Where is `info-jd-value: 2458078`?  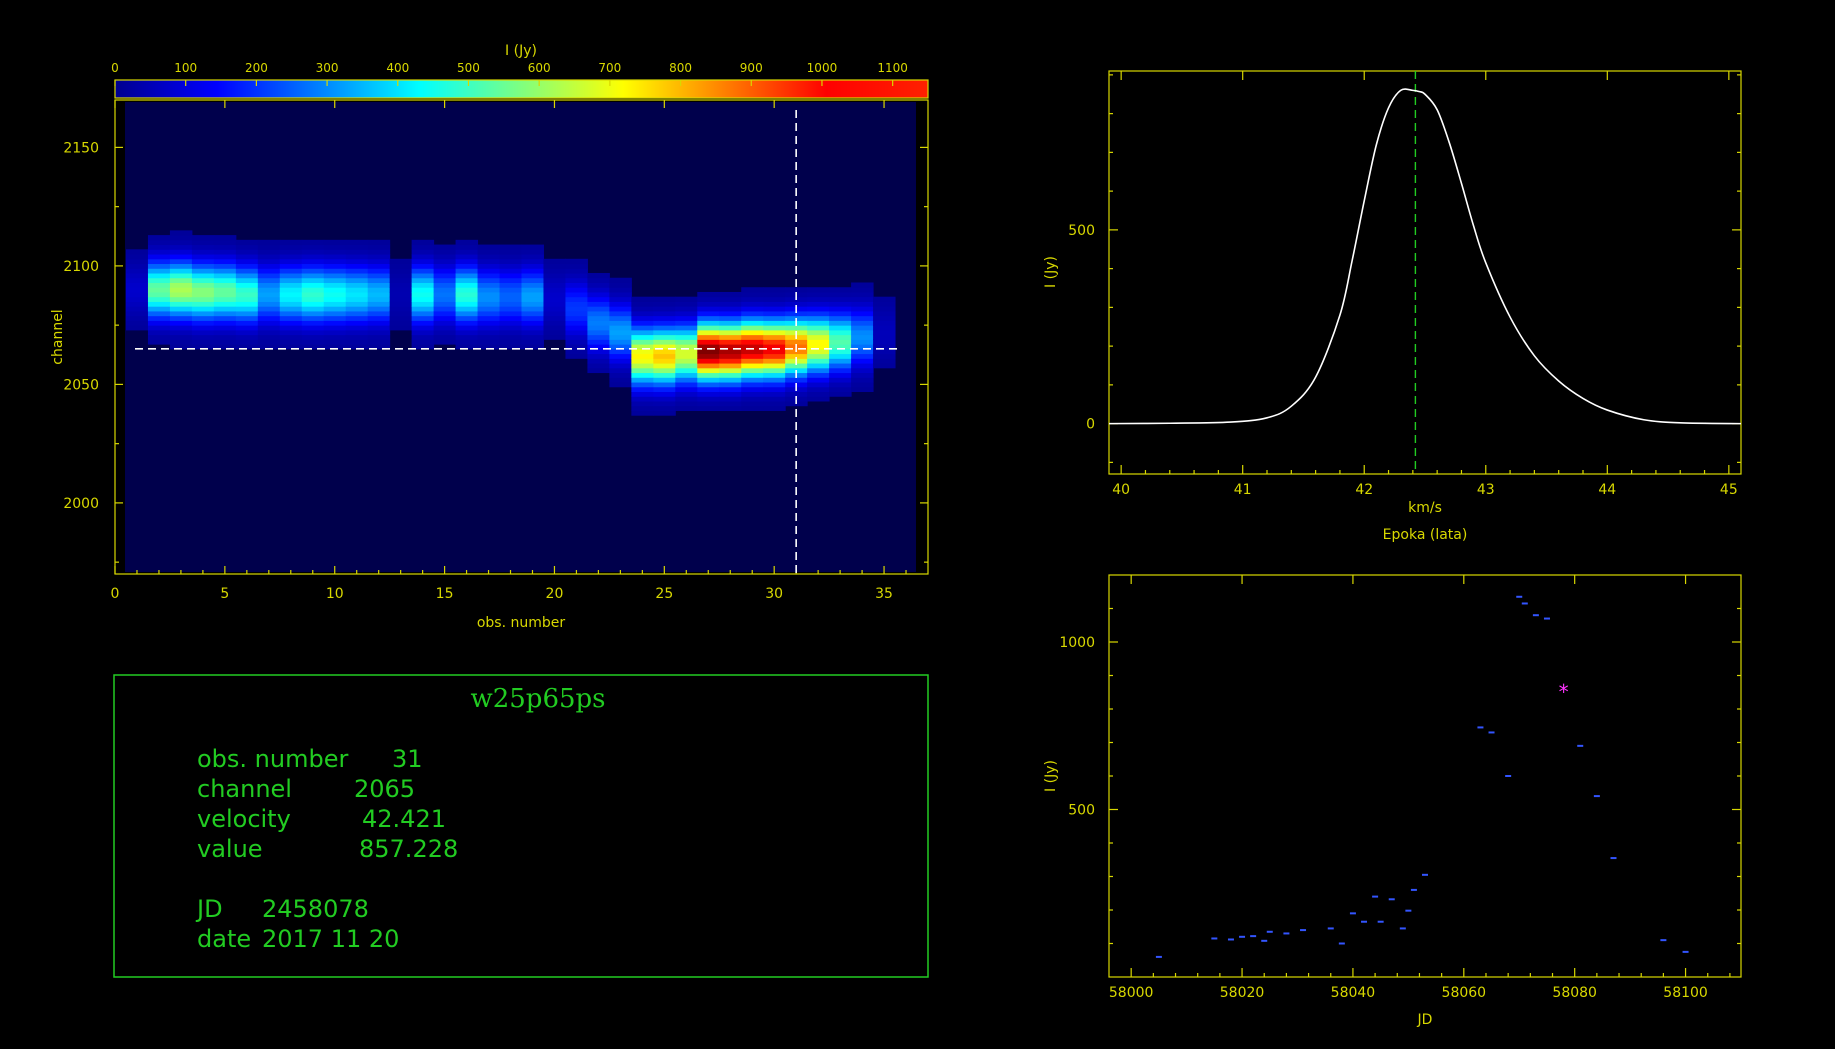 info-jd-value: 2458078 is located at coordinates (315, 909).